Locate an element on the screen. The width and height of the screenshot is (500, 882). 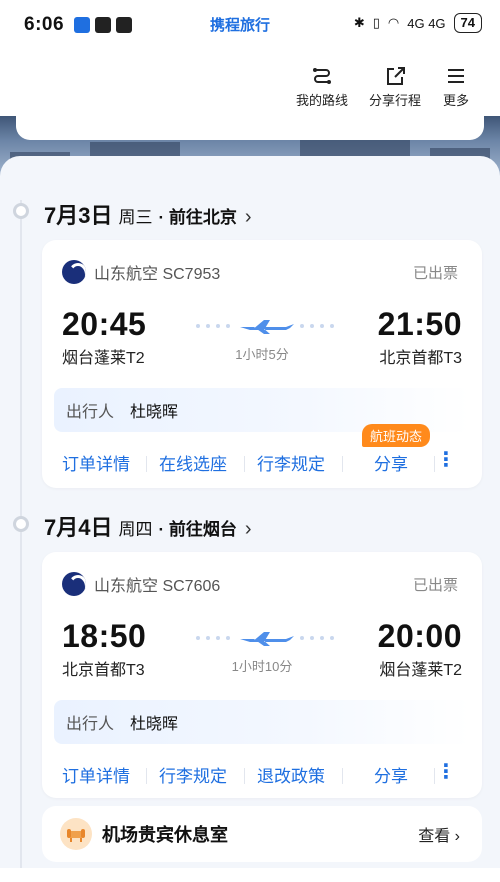
top-toolbar: 我的路线 分享行程 更多 is located at coordinates (250, 85).